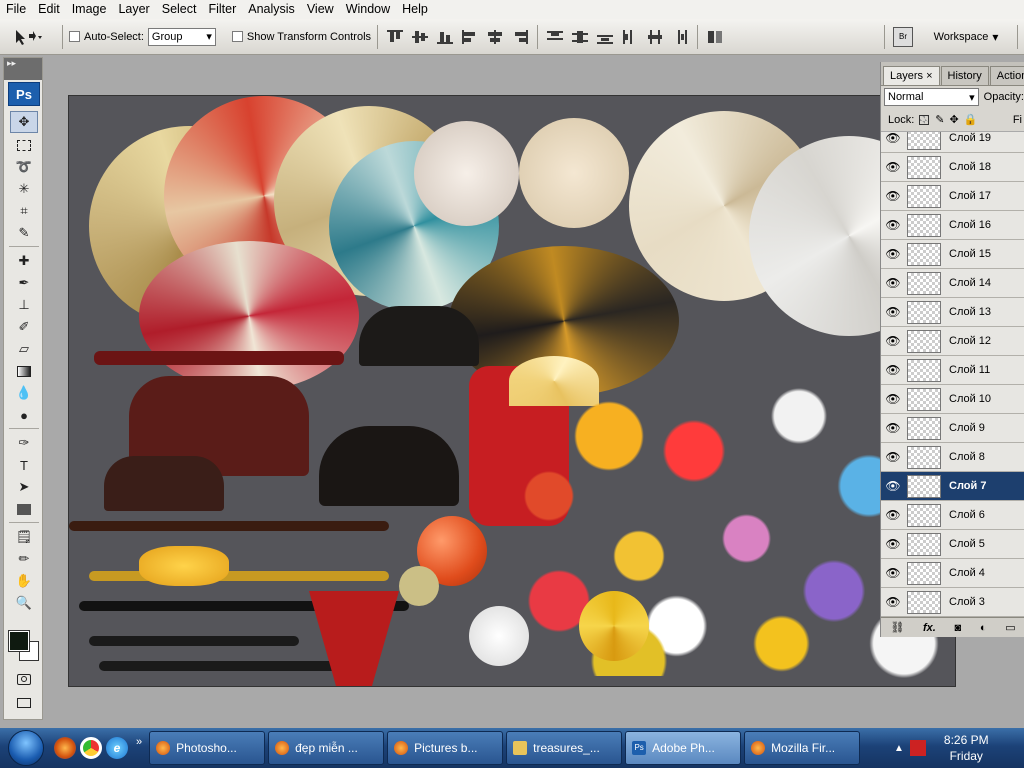 This screenshot has height=768, width=1024. What do you see at coordinates (495, 37) in the screenshot?
I see `align-hcenter-icon` at bounding box center [495, 37].